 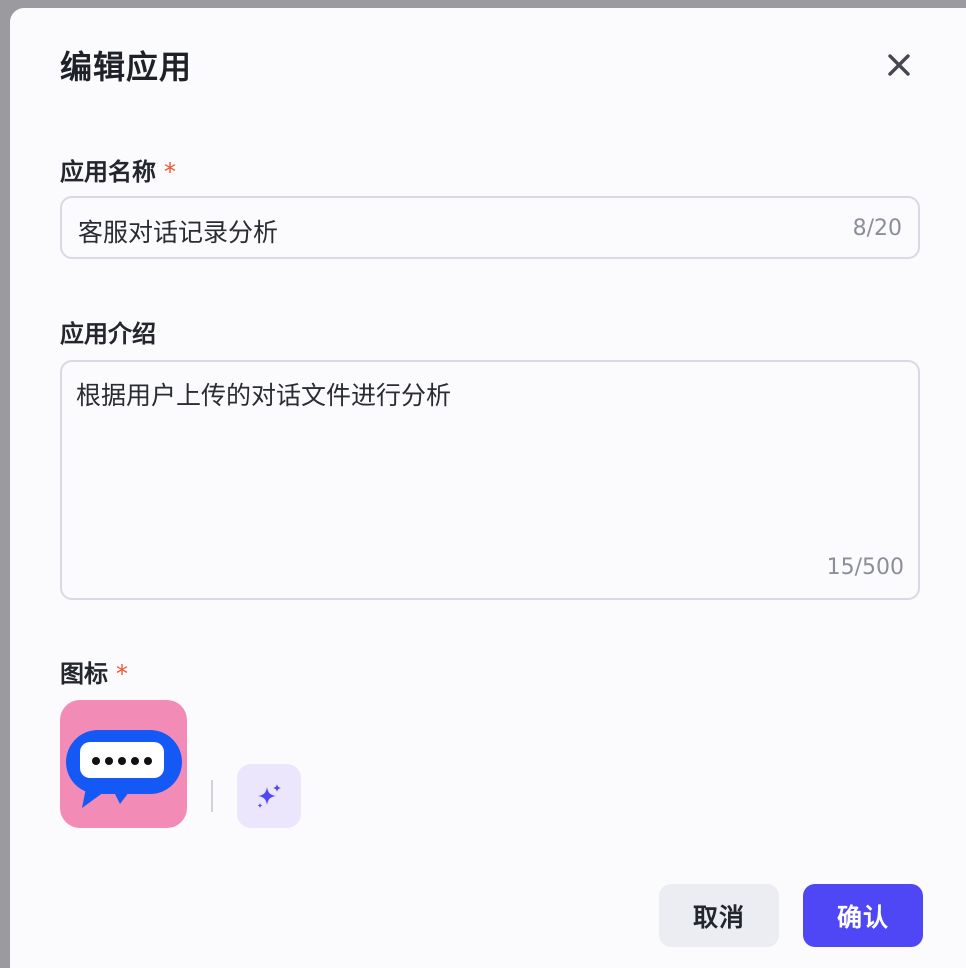 I want to click on ai-generate-icon-button, so click(x=269, y=796).